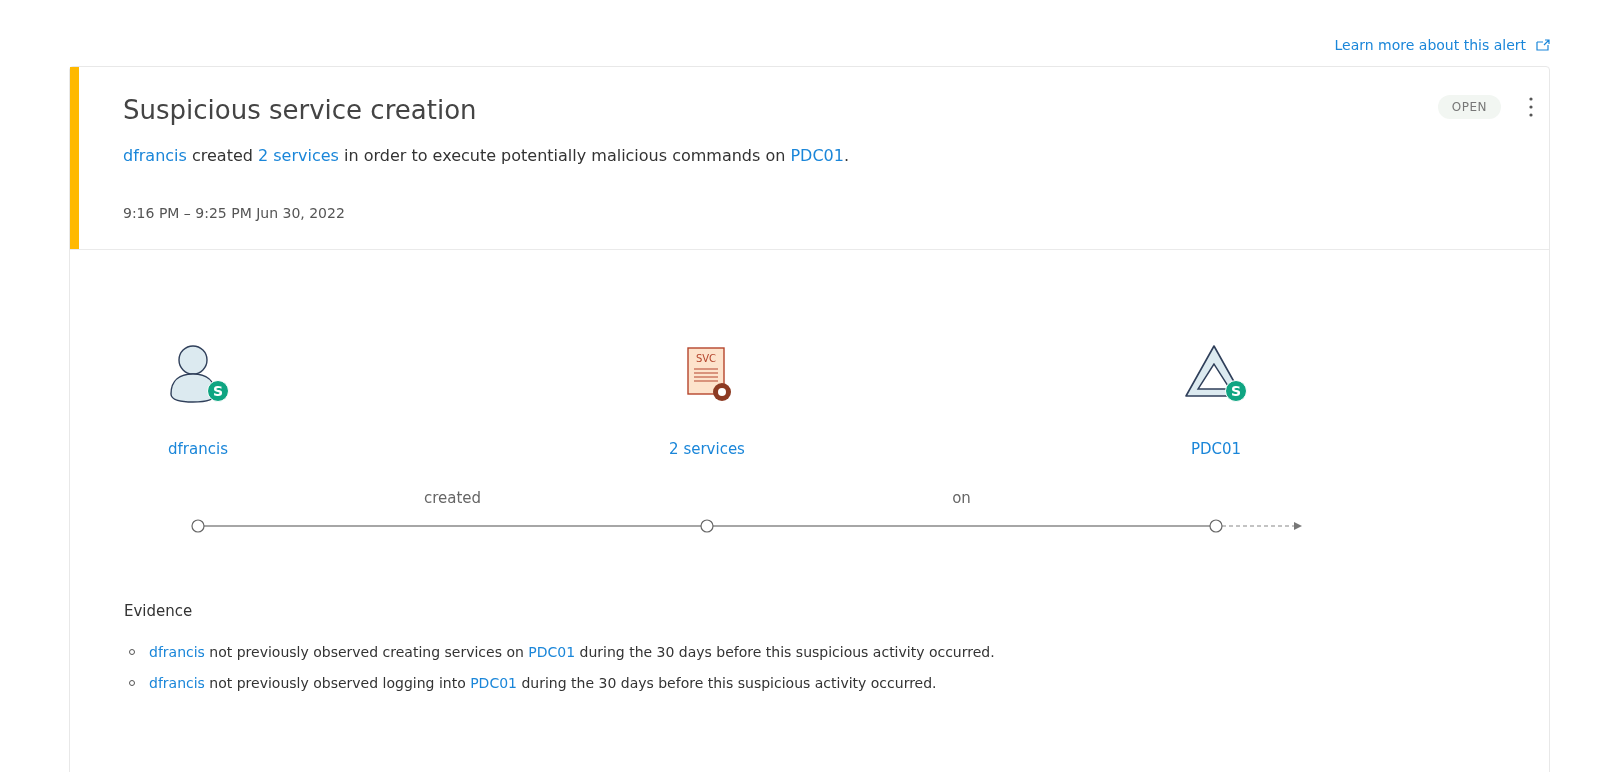 This screenshot has height=772, width=1608. What do you see at coordinates (234, 213) in the screenshot?
I see `alert-time: 9:16 PM – 9:25 PM Jun 30, 2022` at bounding box center [234, 213].